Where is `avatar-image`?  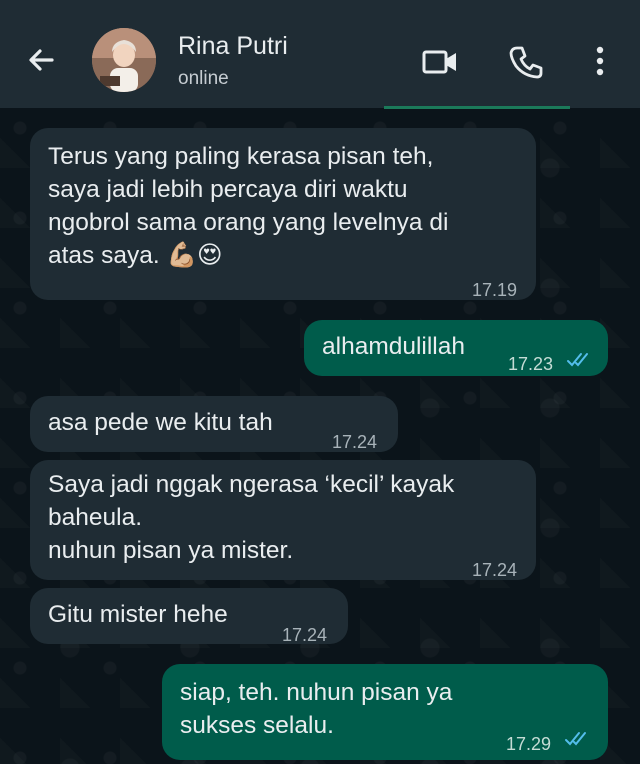 avatar-image is located at coordinates (124, 60).